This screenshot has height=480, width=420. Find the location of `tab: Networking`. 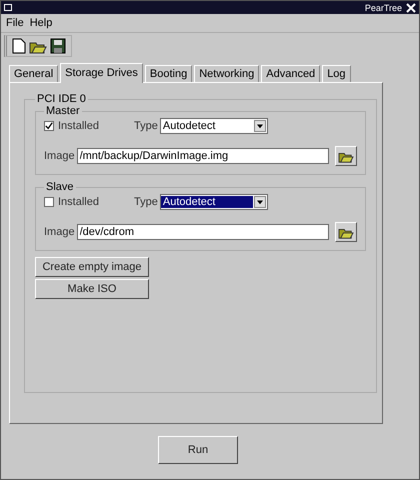

tab: Networking is located at coordinates (227, 73).